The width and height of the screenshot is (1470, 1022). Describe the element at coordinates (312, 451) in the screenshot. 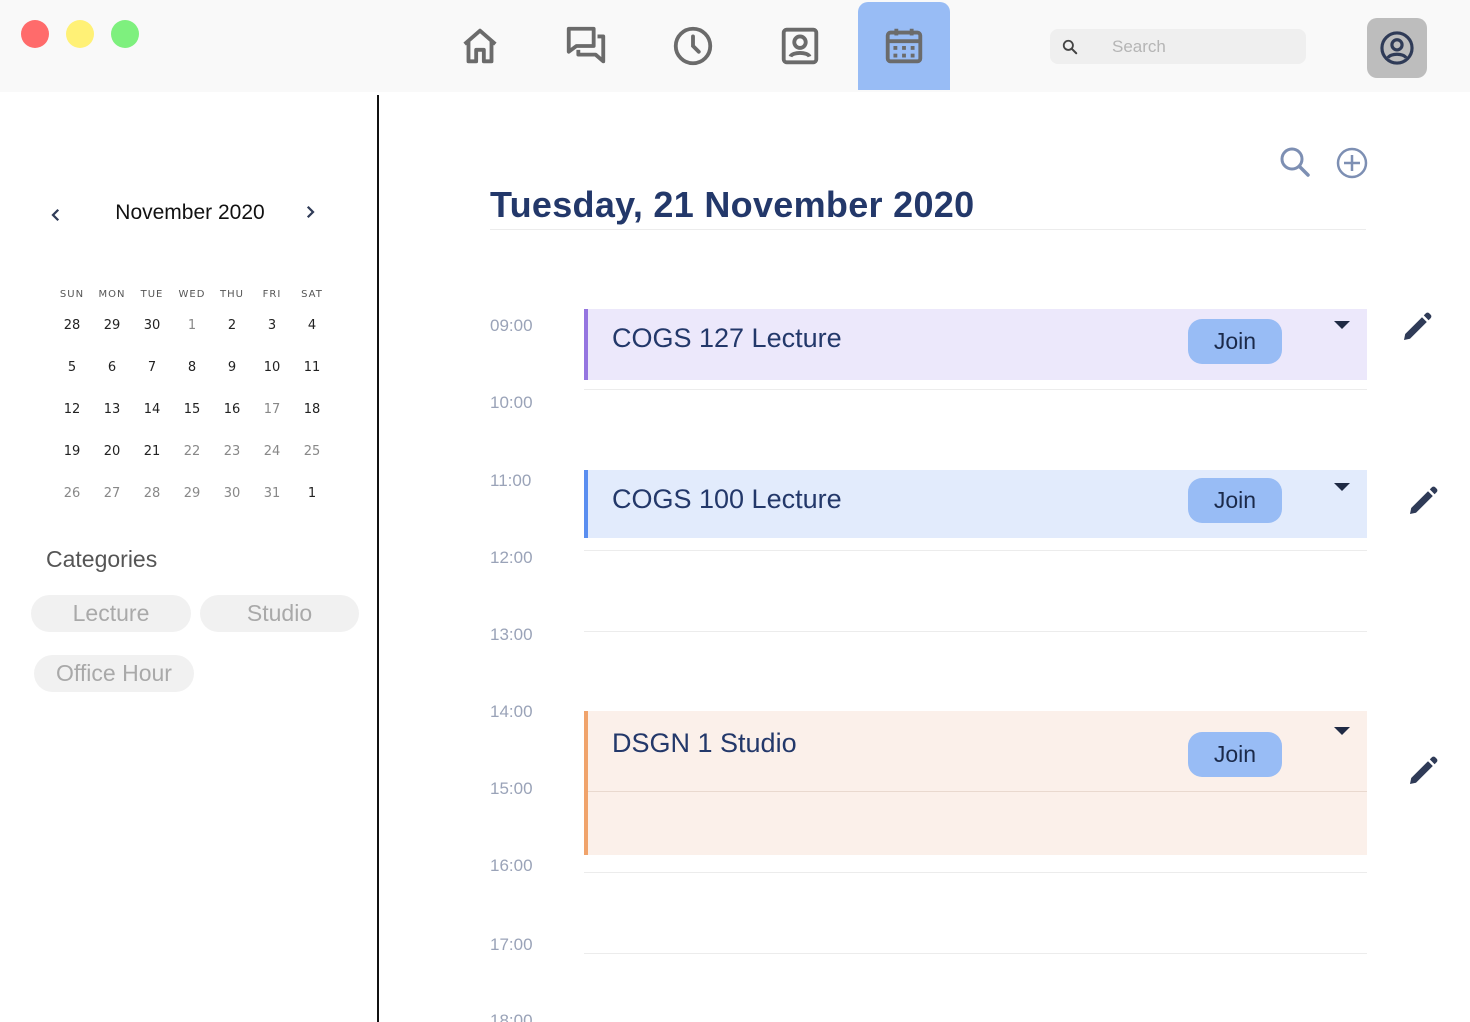

I see `calendar-day: 25` at that location.